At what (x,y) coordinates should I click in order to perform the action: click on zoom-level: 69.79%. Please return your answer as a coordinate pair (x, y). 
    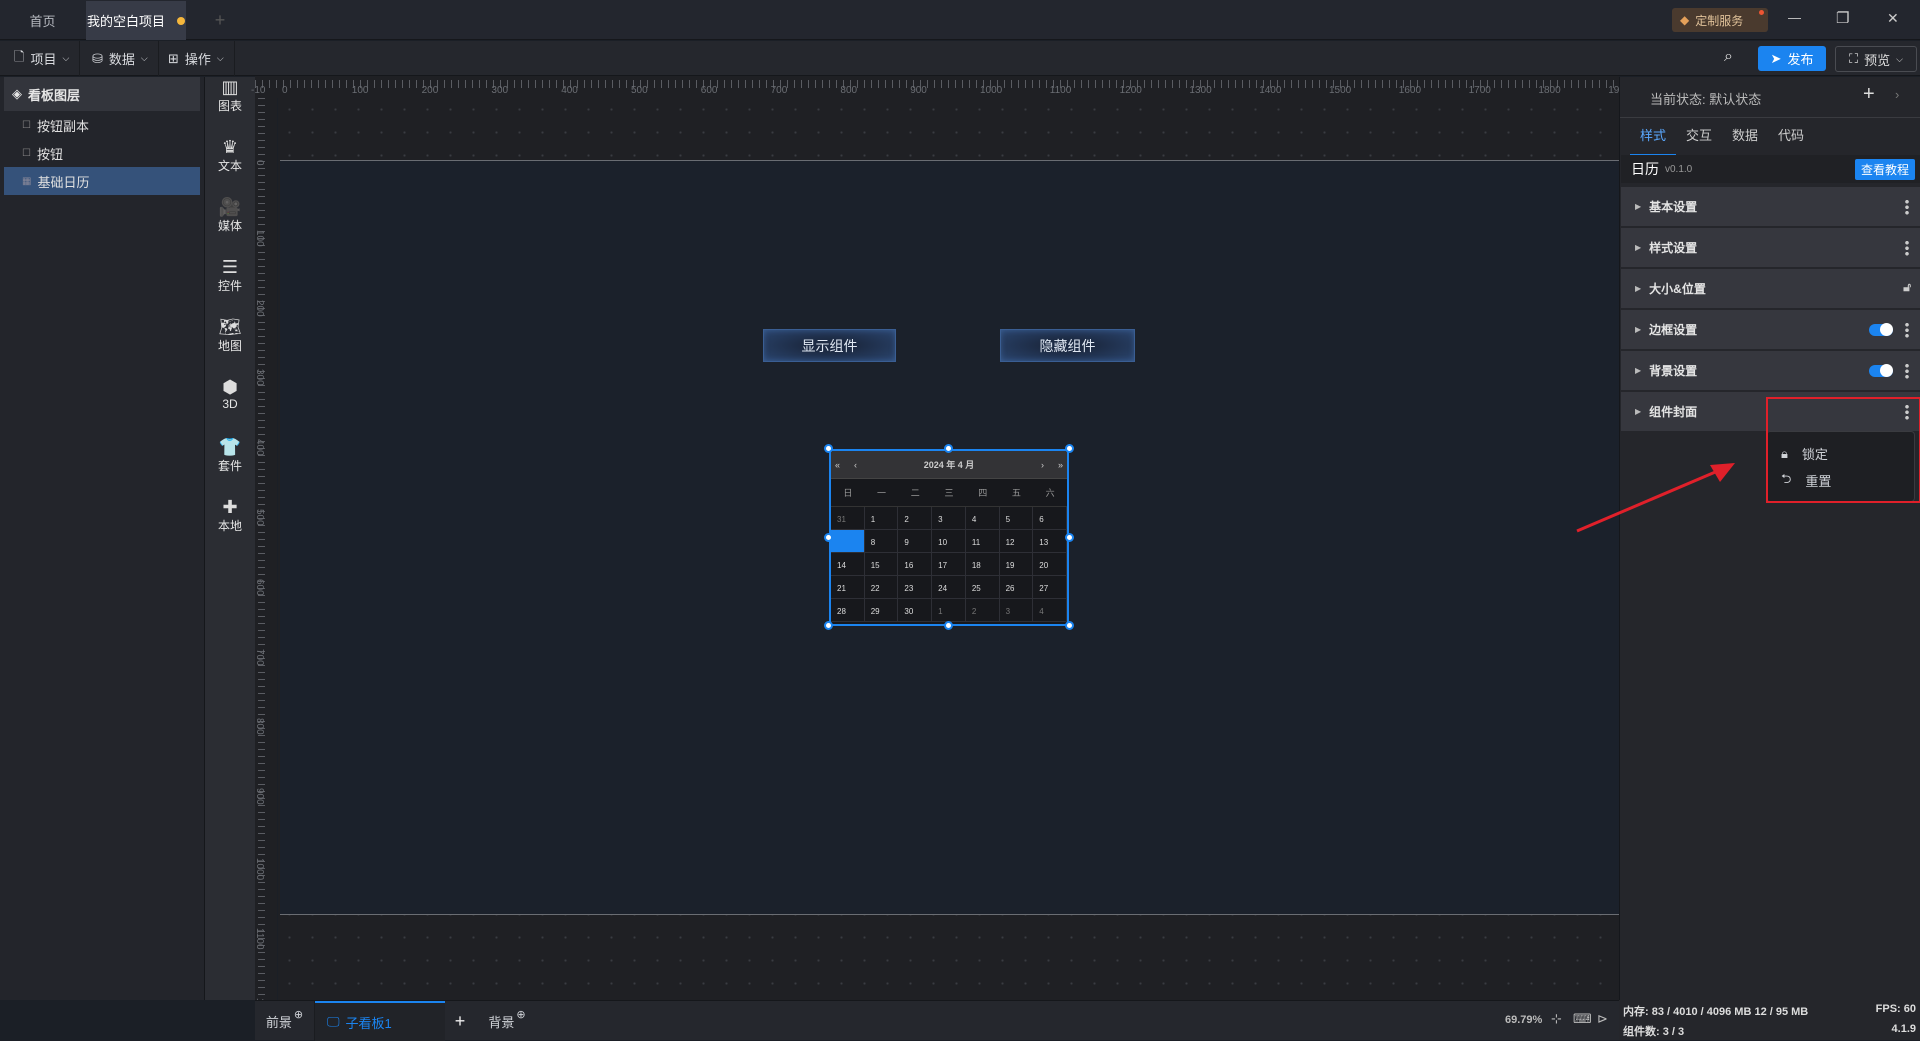
    Looking at the image, I should click on (1523, 1020).